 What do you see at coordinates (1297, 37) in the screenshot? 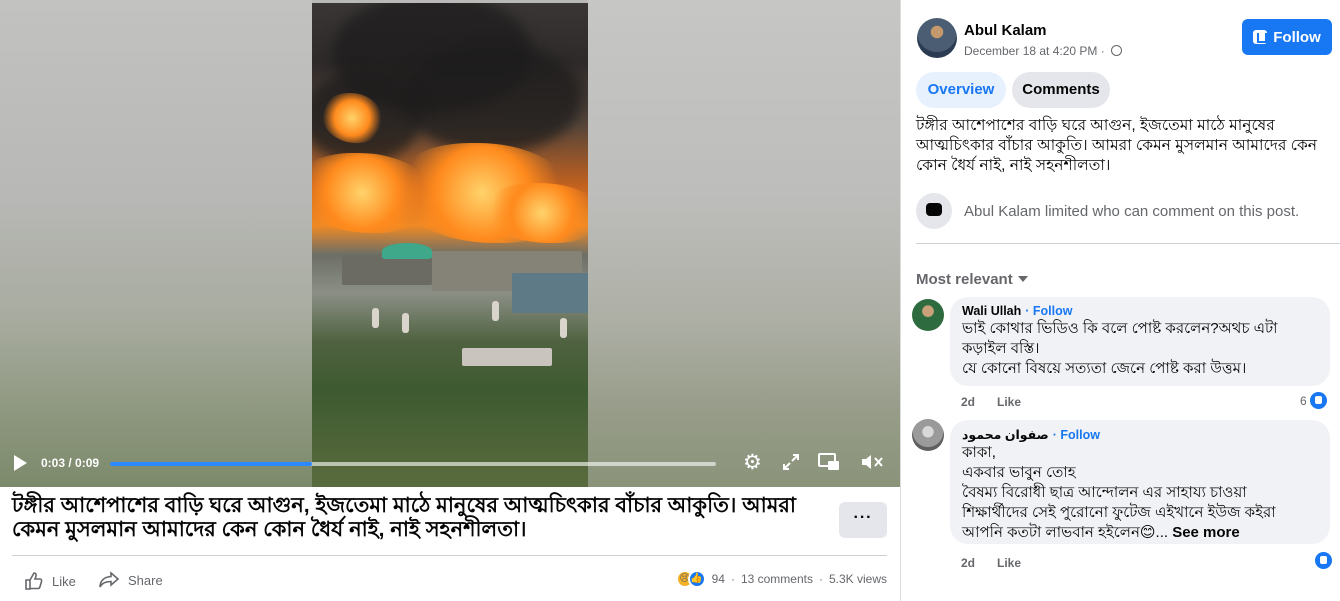
I see `follow-label: Follow` at bounding box center [1297, 37].